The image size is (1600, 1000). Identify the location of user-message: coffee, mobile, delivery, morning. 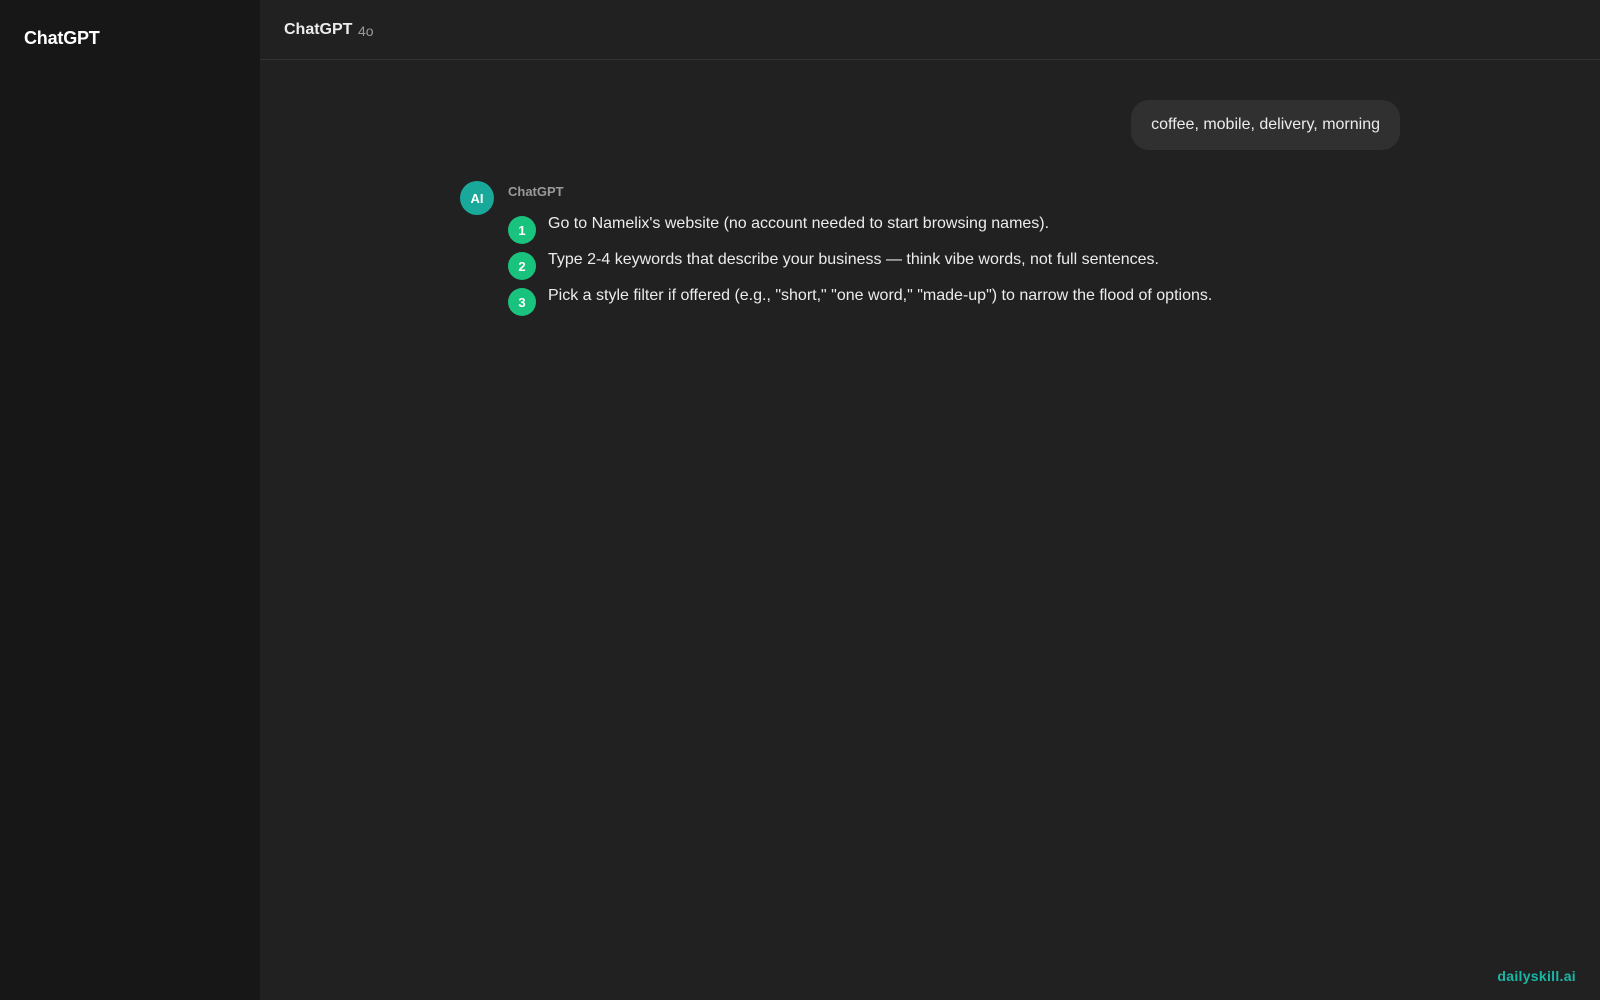
(1265, 125).